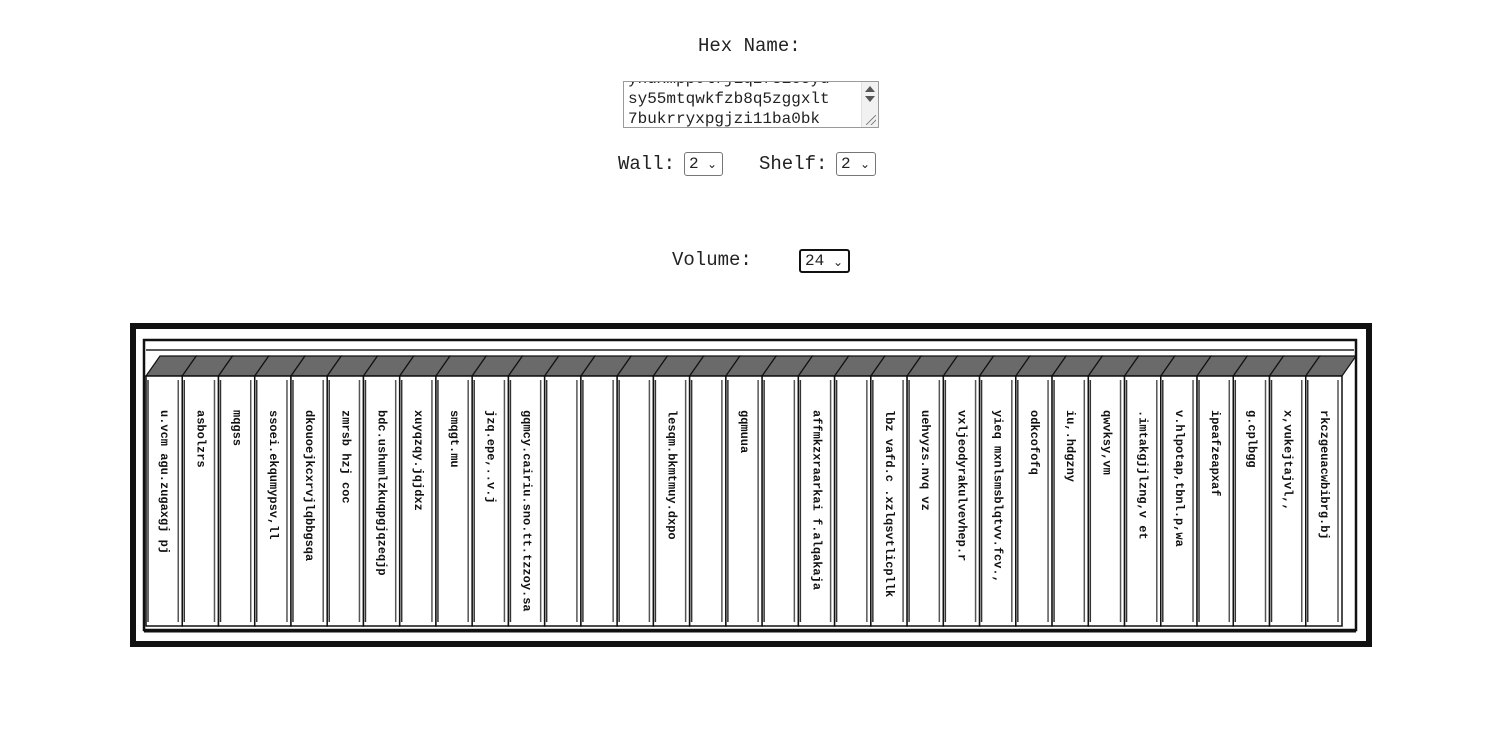  Describe the element at coordinates (1251, 439) in the screenshot. I see `book-title: g.cplbgg` at that location.